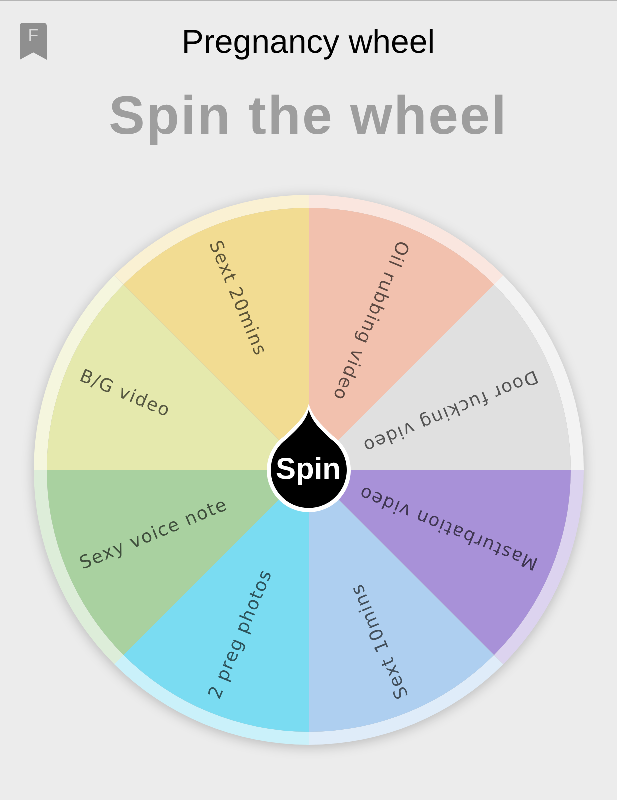 This screenshot has width=617, height=800. Describe the element at coordinates (153, 534) in the screenshot. I see `segment-label: Sexy voice note` at that location.